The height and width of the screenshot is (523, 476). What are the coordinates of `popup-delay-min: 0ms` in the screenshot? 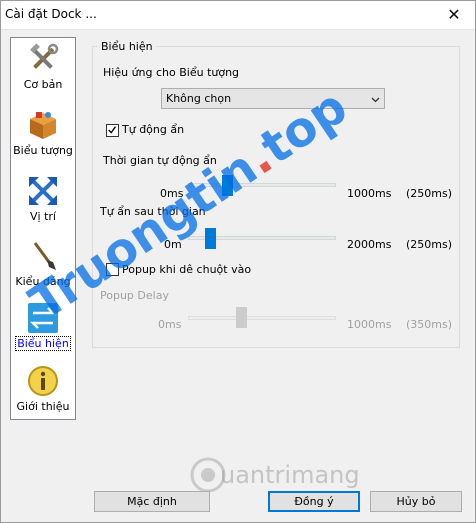 It's located at (170, 324).